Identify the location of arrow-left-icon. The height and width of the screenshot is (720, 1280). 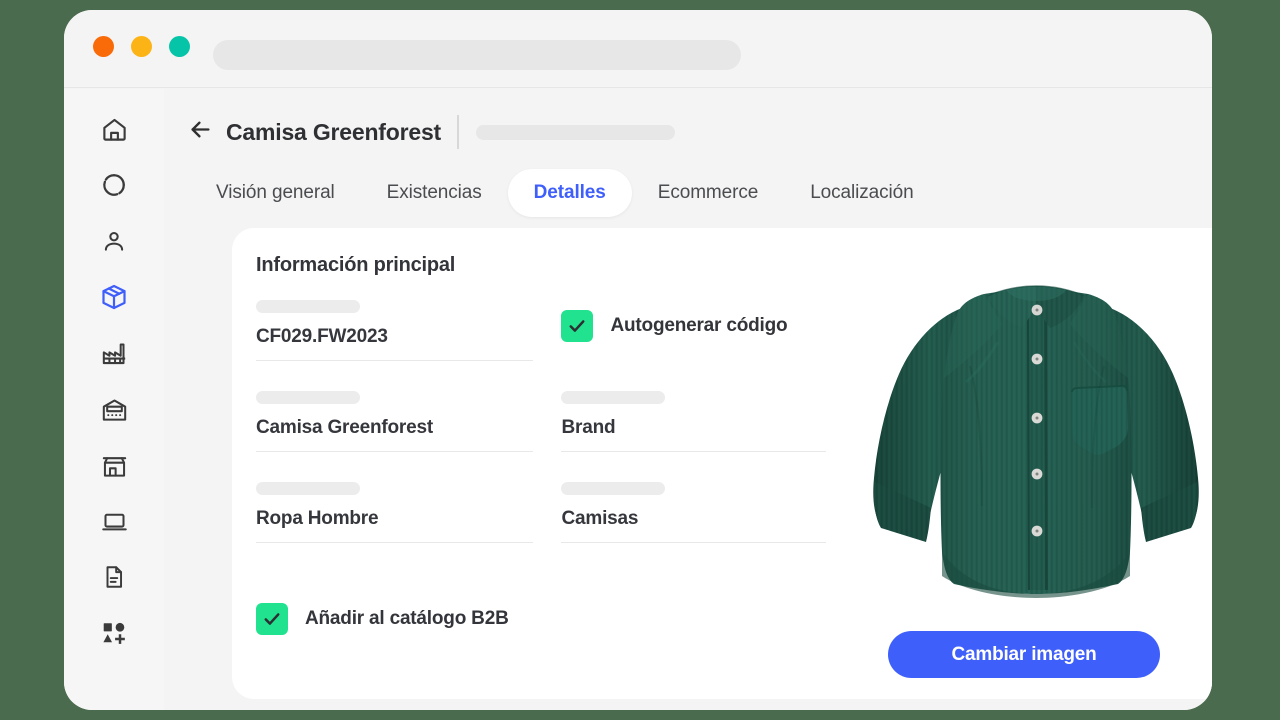
(200, 132).